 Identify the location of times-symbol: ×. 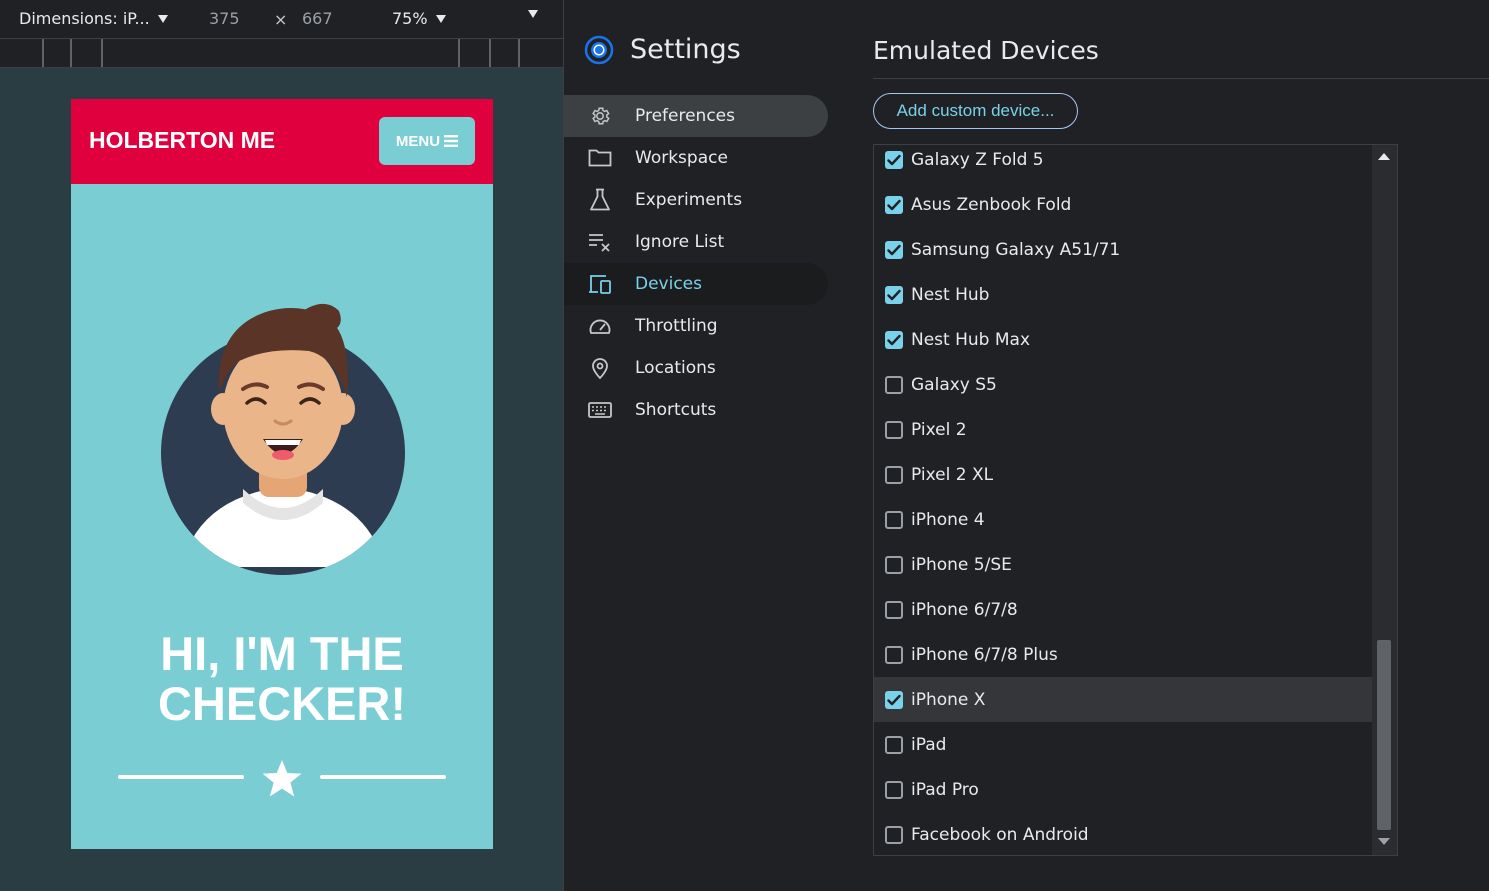
(281, 19).